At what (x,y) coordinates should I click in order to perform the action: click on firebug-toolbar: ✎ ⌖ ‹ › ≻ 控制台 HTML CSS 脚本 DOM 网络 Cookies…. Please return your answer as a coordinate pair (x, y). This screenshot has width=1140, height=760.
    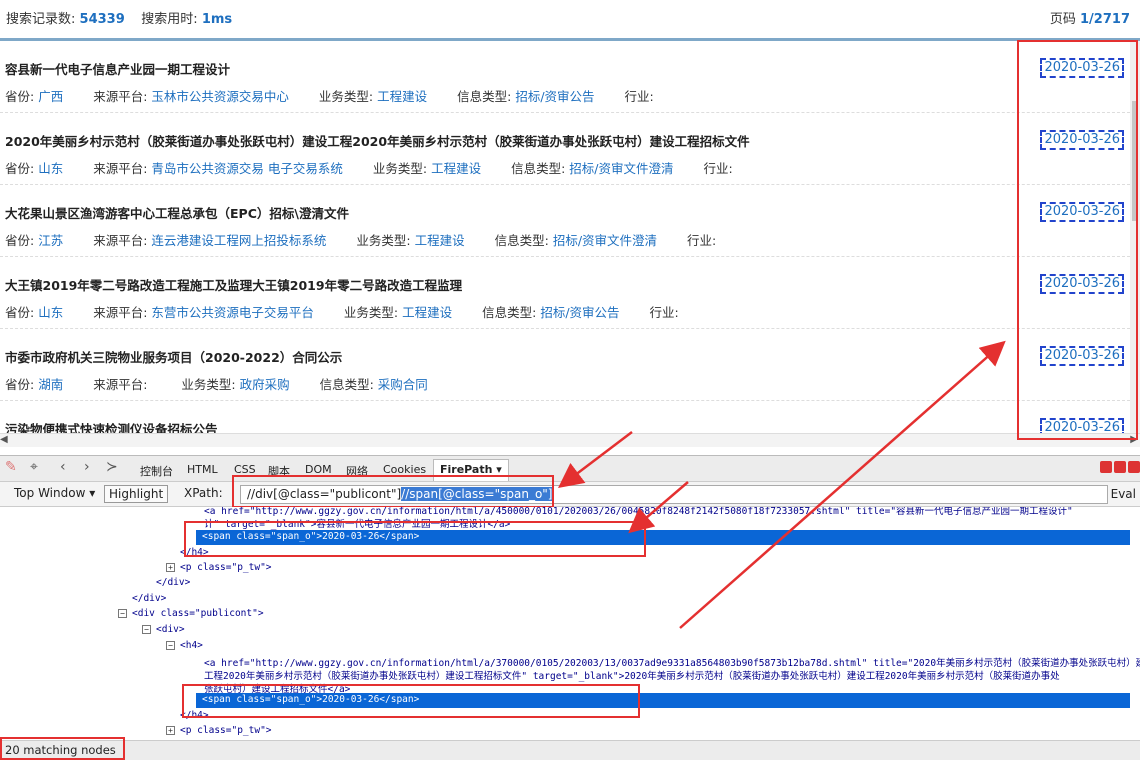
    Looking at the image, I should click on (570, 468).